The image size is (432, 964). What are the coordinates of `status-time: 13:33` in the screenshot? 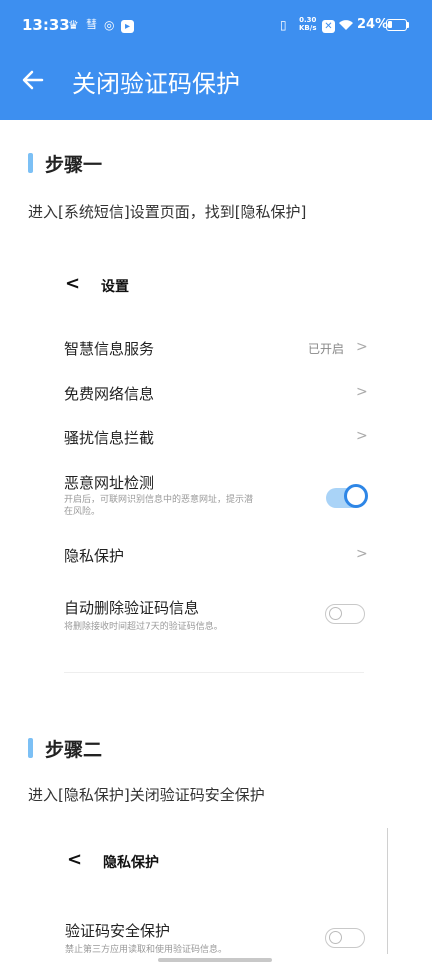 It's located at (46, 25).